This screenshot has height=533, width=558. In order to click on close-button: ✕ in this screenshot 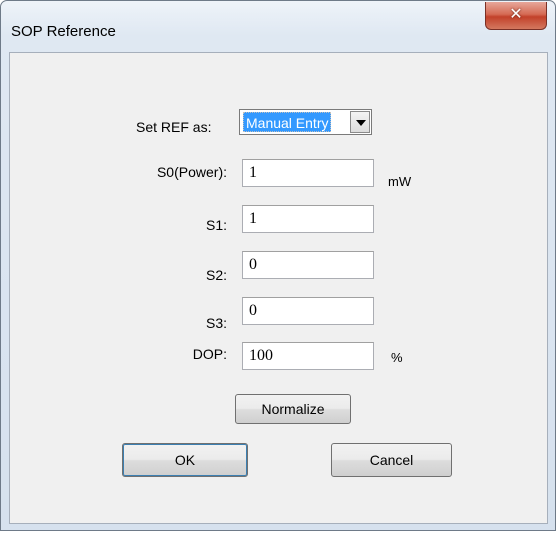, I will do `click(516, 16)`.